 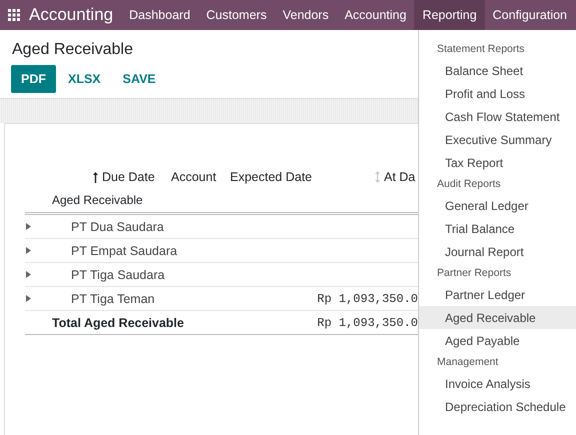 What do you see at coordinates (468, 362) in the screenshot?
I see `menu-section-header: Management` at bounding box center [468, 362].